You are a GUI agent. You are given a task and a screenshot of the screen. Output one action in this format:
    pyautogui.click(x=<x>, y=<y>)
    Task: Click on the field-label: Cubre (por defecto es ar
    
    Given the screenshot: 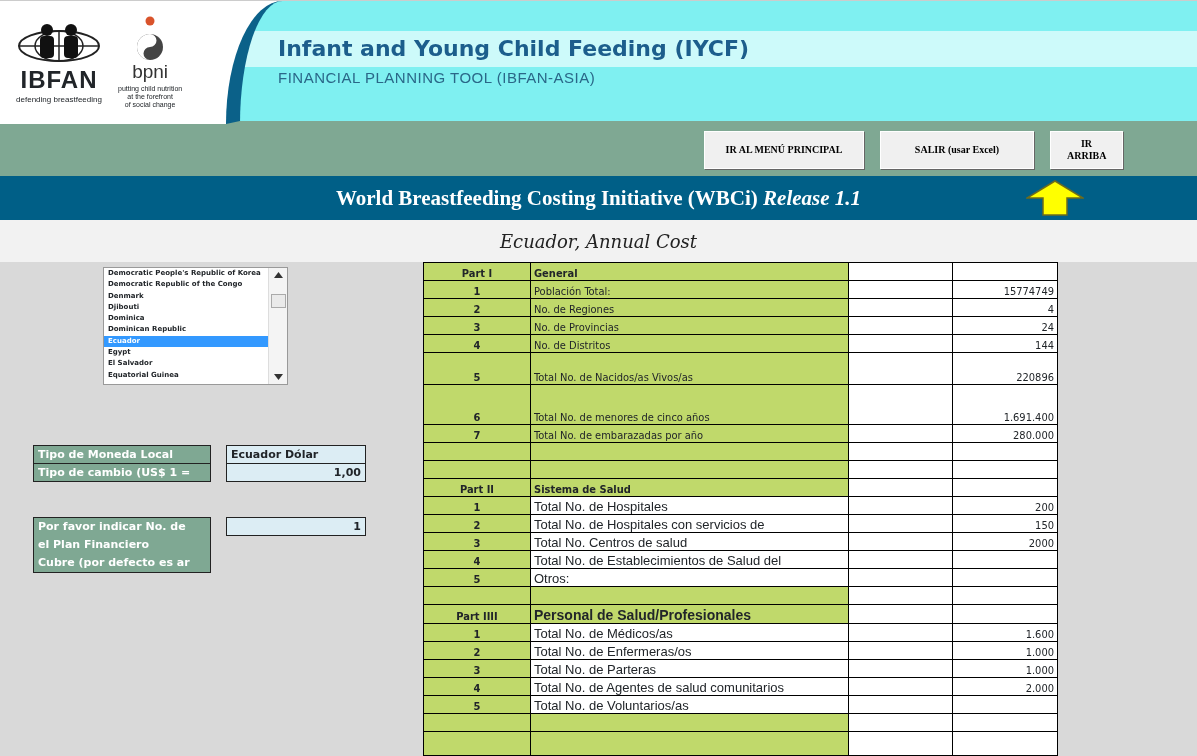 What is the action you would take?
    pyautogui.click(x=114, y=563)
    